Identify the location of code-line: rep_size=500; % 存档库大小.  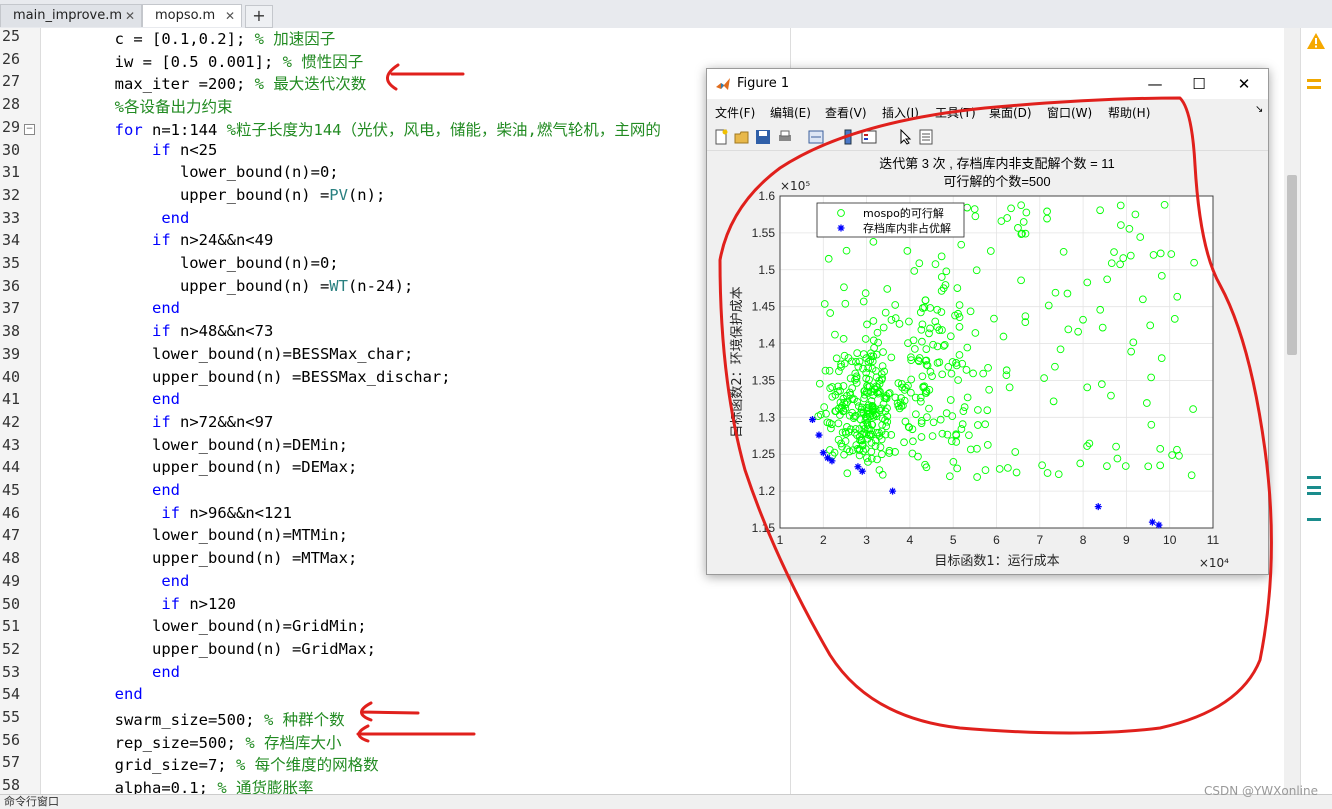
(191, 742).